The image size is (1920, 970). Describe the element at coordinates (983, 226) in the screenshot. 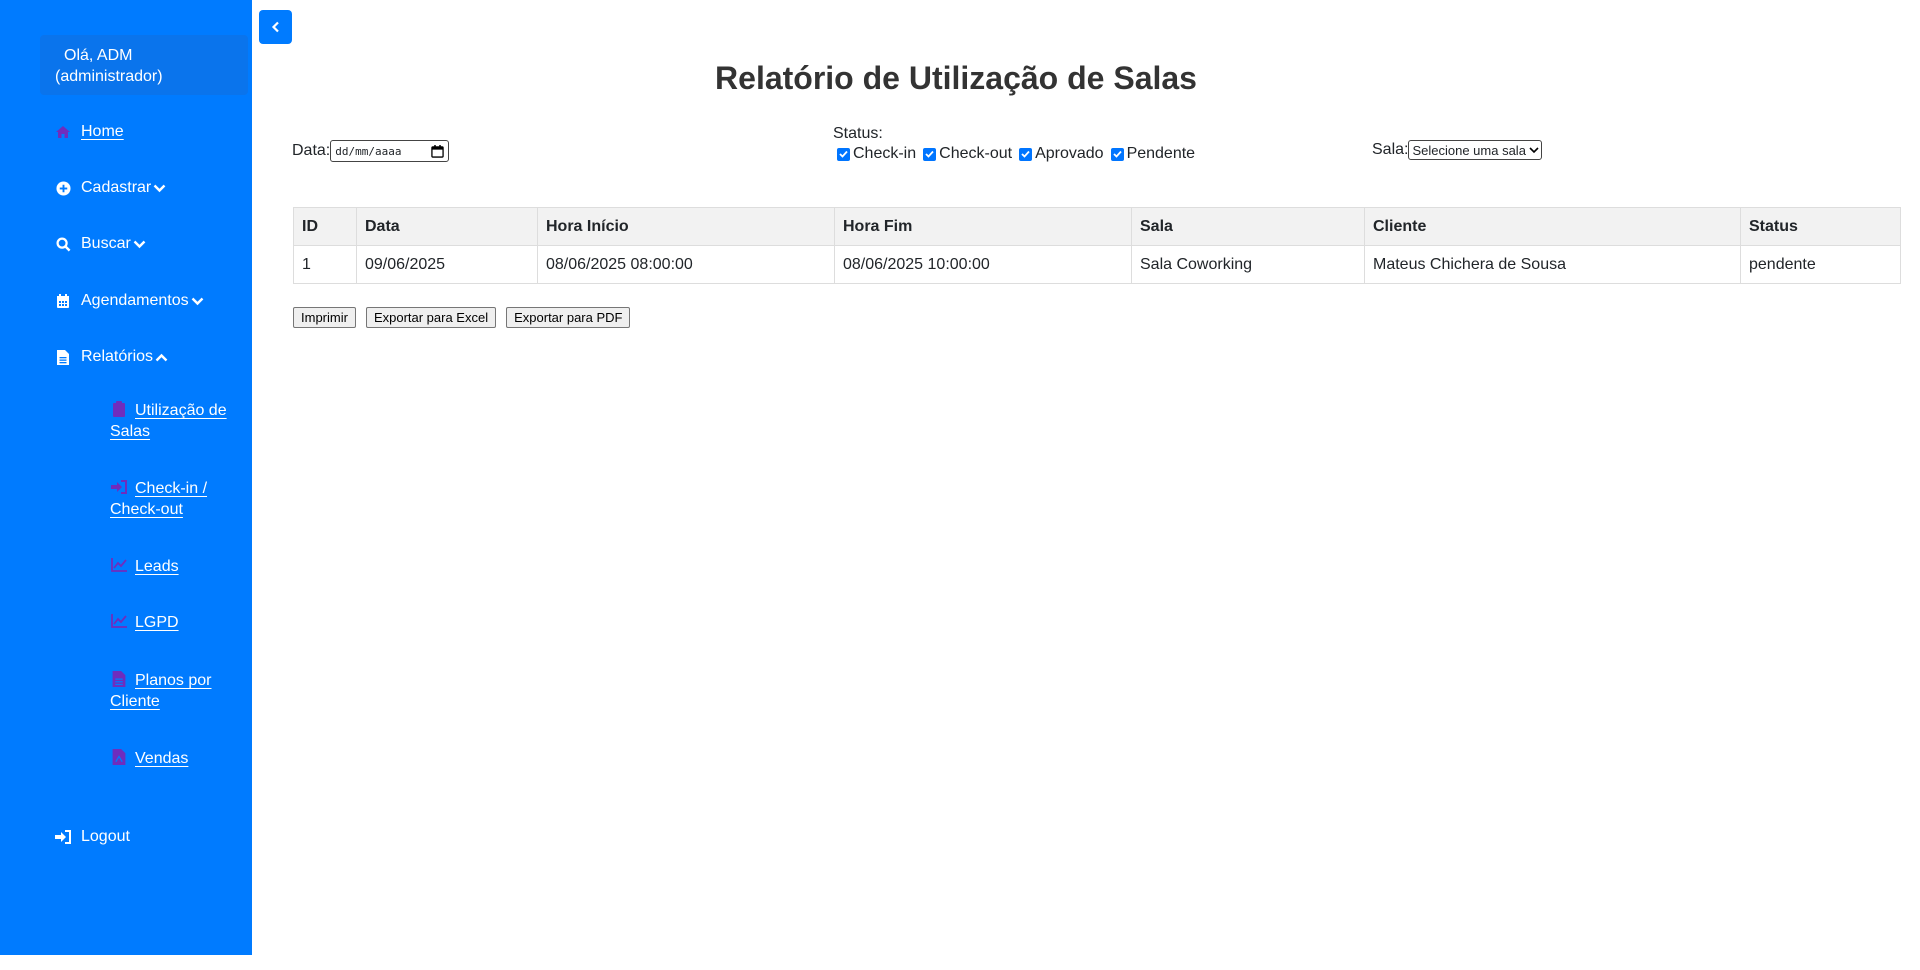

I see `column-header-hora-fim: Hora Fim` at that location.